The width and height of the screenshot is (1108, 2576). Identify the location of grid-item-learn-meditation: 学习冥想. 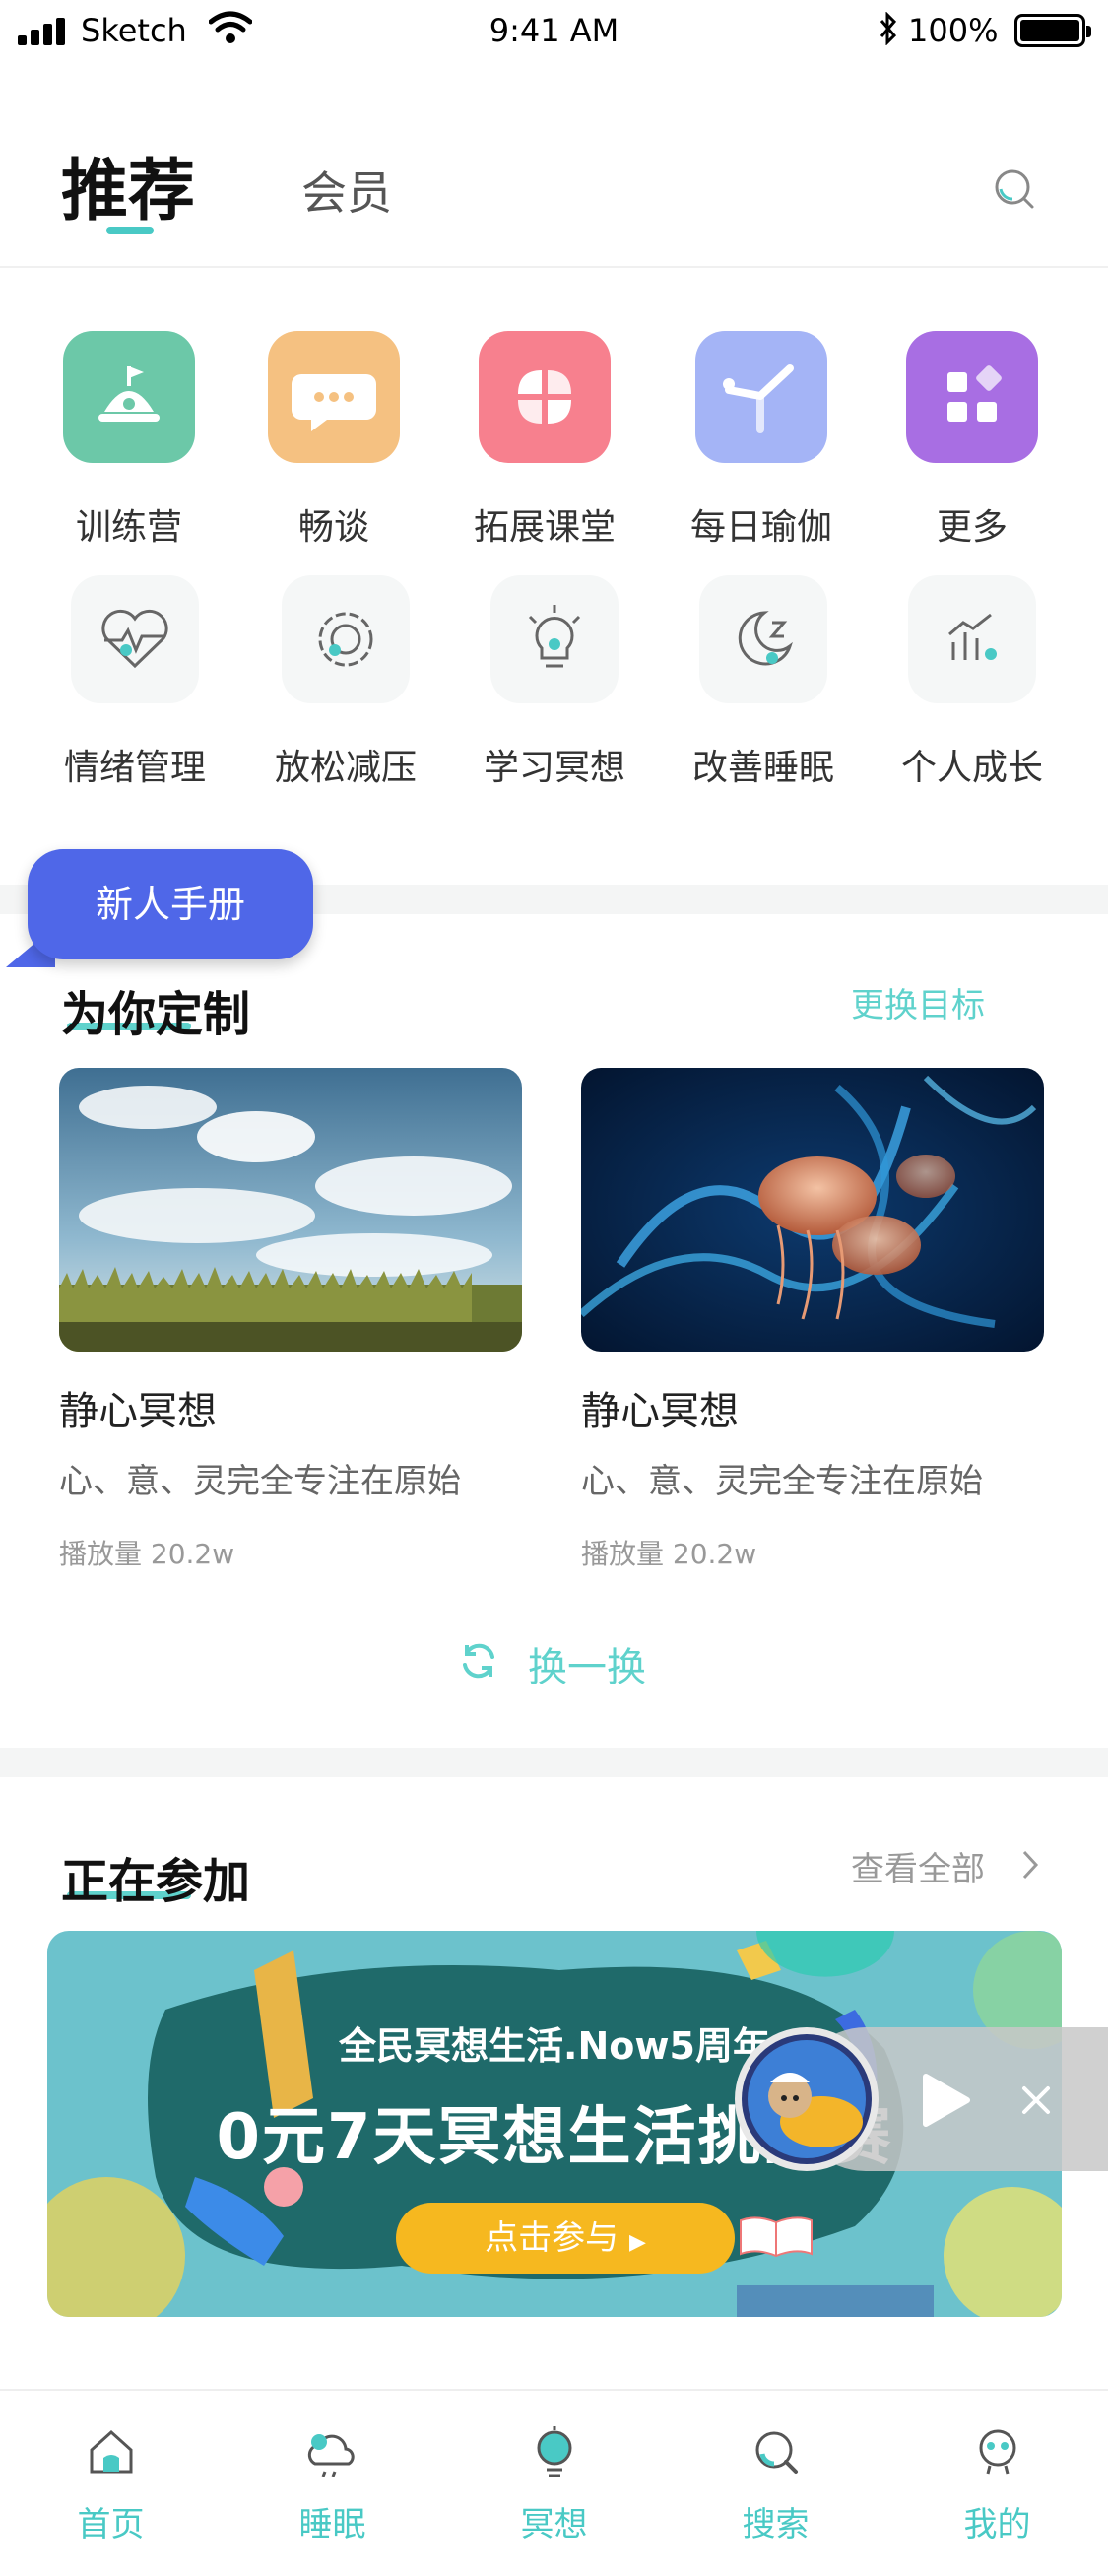
(554, 682).